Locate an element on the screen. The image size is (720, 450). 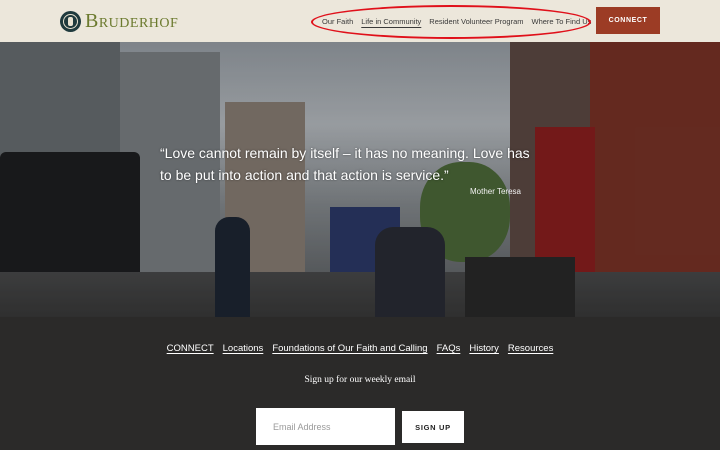
footer-link-faqs: FAQs is located at coordinates (449, 348).